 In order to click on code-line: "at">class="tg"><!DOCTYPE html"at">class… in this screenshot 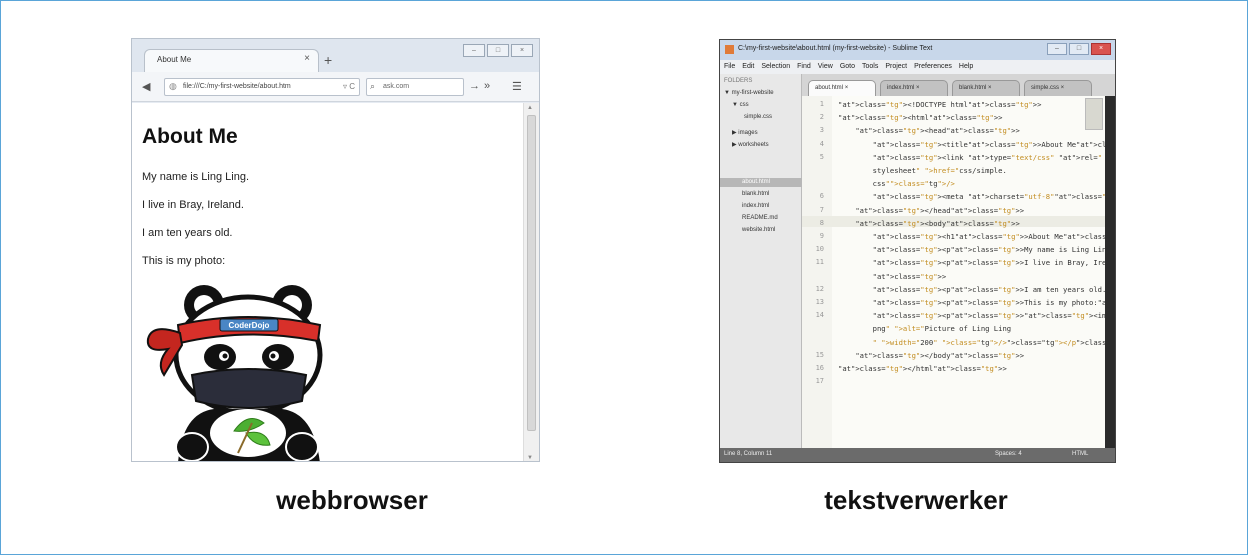, I will do `click(940, 104)`.